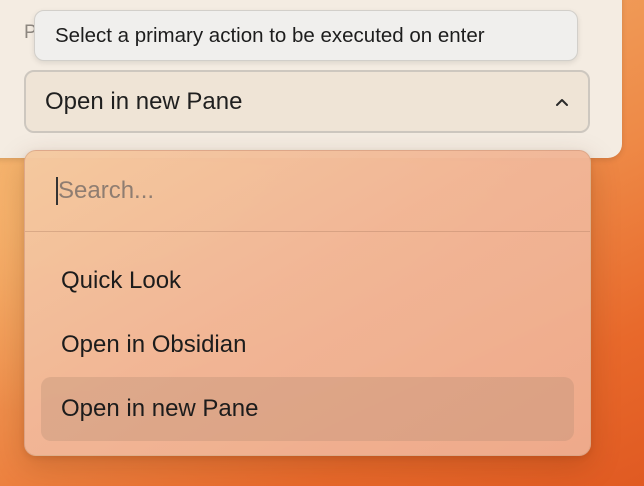  Describe the element at coordinates (307, 101) in the screenshot. I see `primary-action-select: Open in new Pane` at that location.